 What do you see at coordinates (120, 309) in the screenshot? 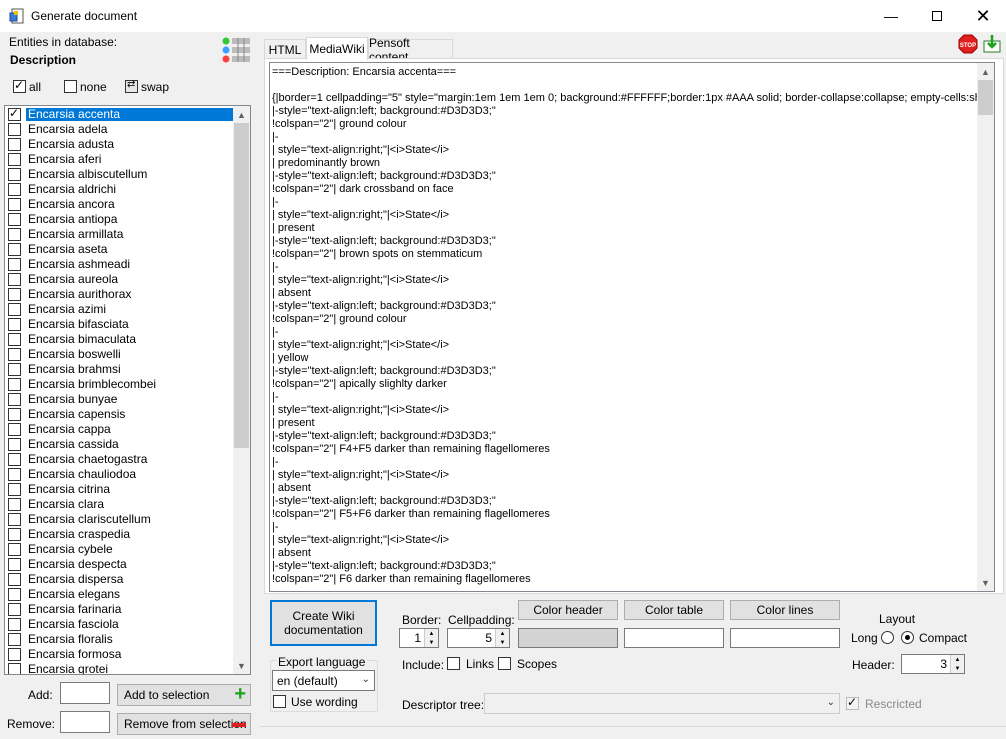
I see `list-item: Encarsia azimi` at bounding box center [120, 309].